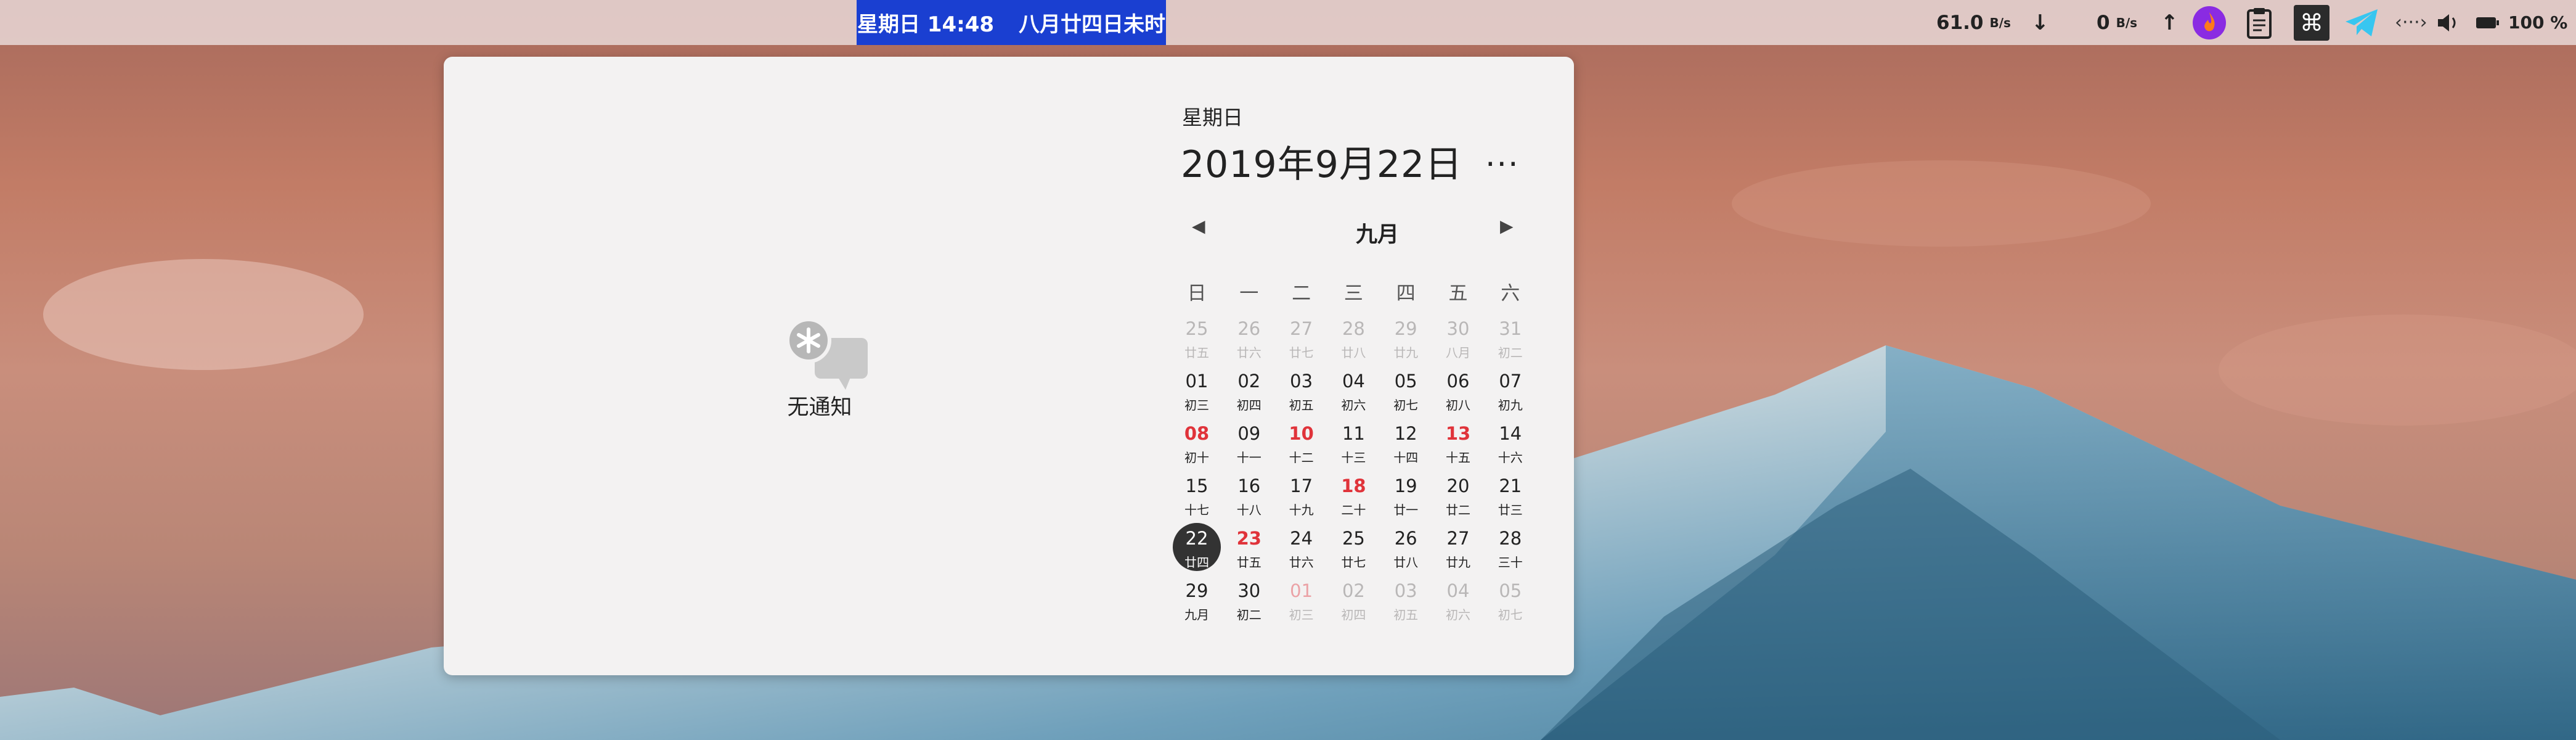 Image resolution: width=2576 pixels, height=740 pixels. Describe the element at coordinates (2259, 23) in the screenshot. I see `clipboard-icon` at that location.